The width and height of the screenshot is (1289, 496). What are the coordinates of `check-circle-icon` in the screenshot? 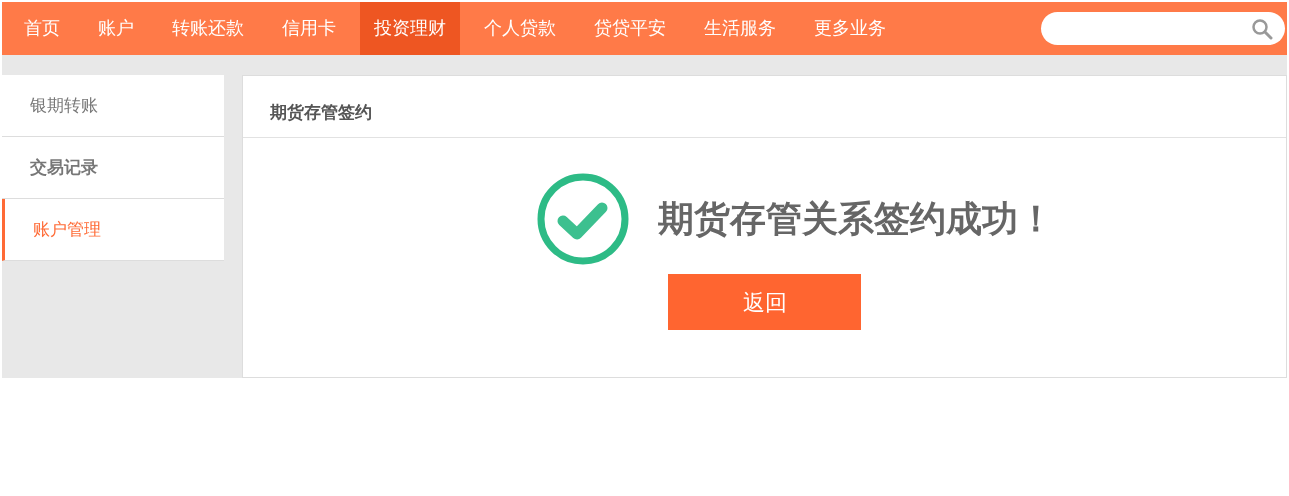 It's located at (582, 219).